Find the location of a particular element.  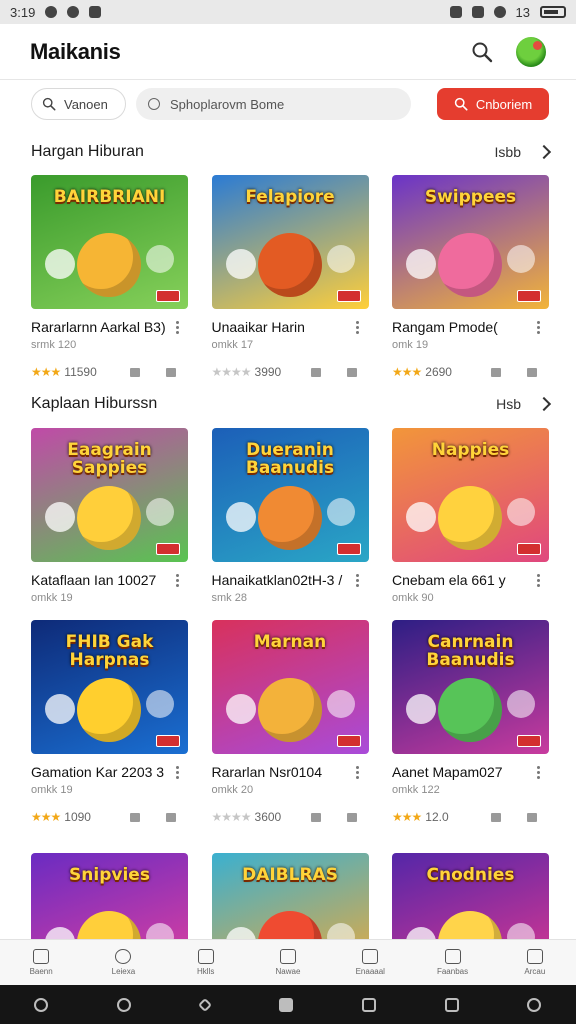

grid-icon is located at coordinates (205, 956).